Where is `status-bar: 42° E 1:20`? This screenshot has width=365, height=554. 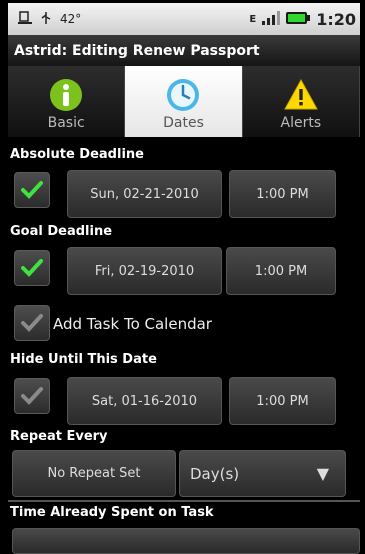 status-bar: 42° E 1:20 is located at coordinates (184, 19).